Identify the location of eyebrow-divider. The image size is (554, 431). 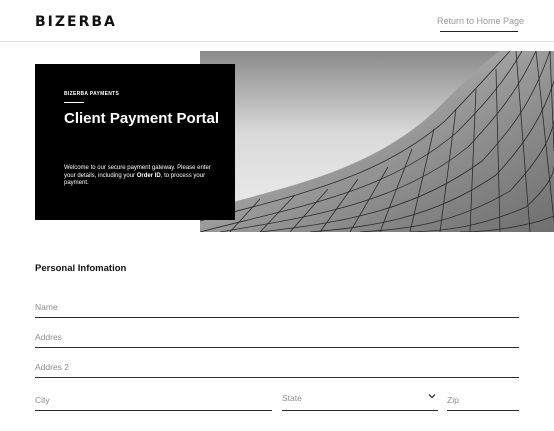
(74, 102).